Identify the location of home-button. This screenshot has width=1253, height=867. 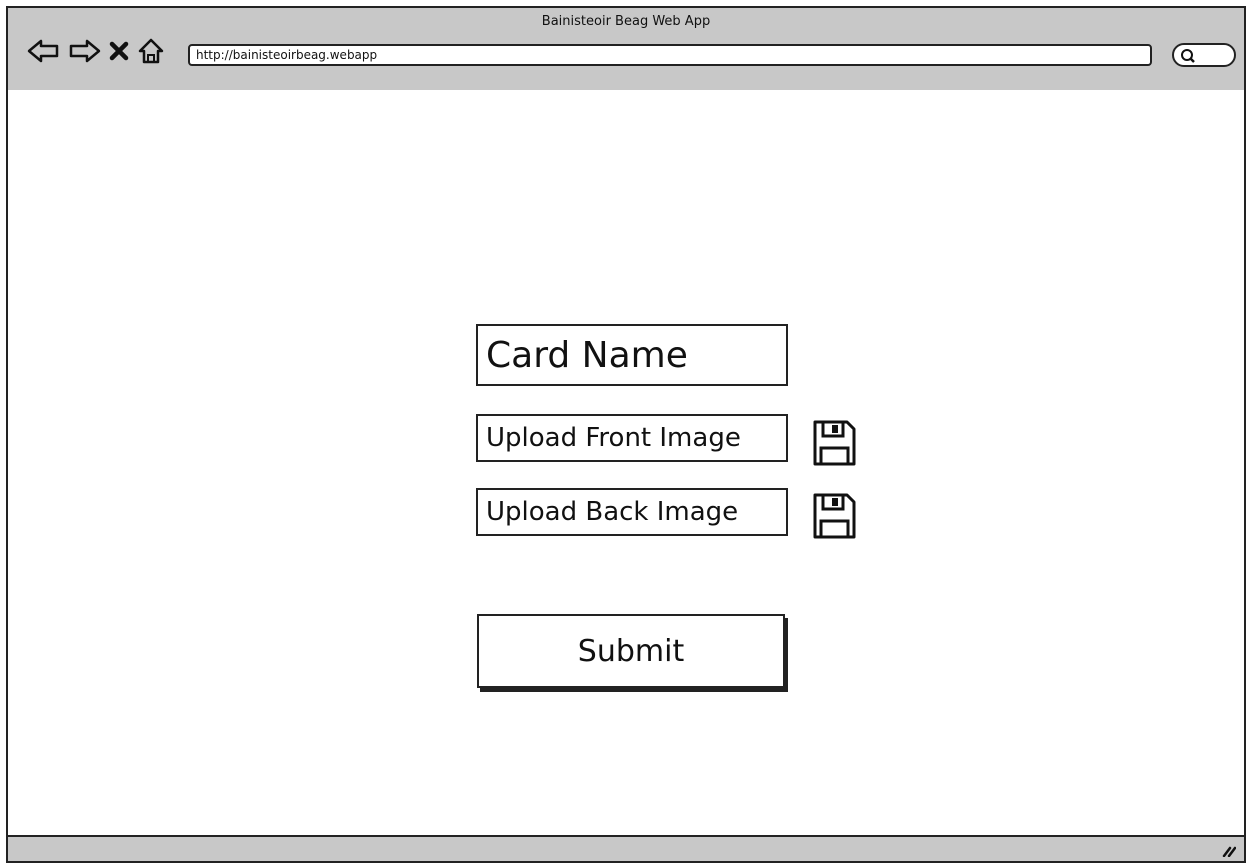
(151, 51).